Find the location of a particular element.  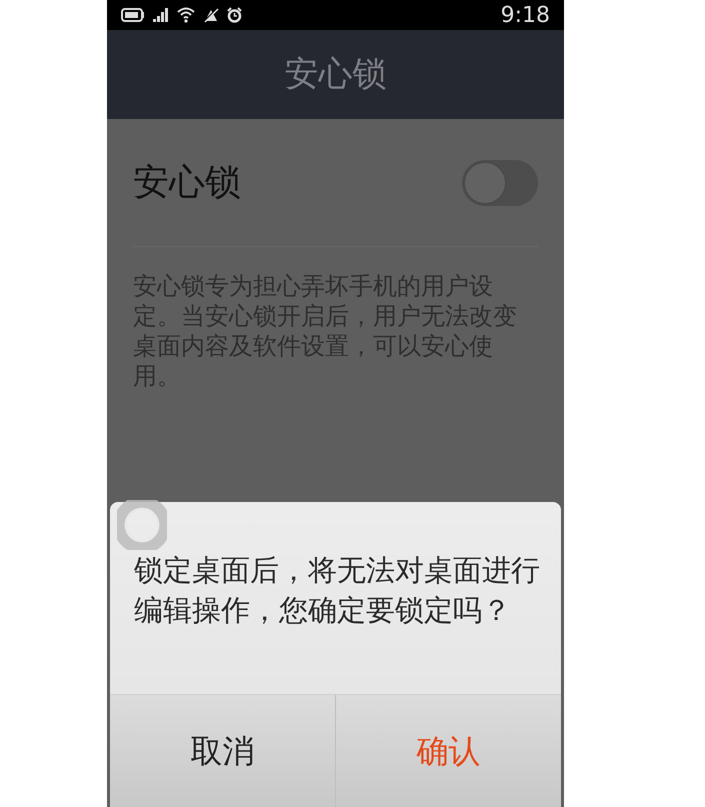

setting-label: 安心锁 is located at coordinates (187, 182).